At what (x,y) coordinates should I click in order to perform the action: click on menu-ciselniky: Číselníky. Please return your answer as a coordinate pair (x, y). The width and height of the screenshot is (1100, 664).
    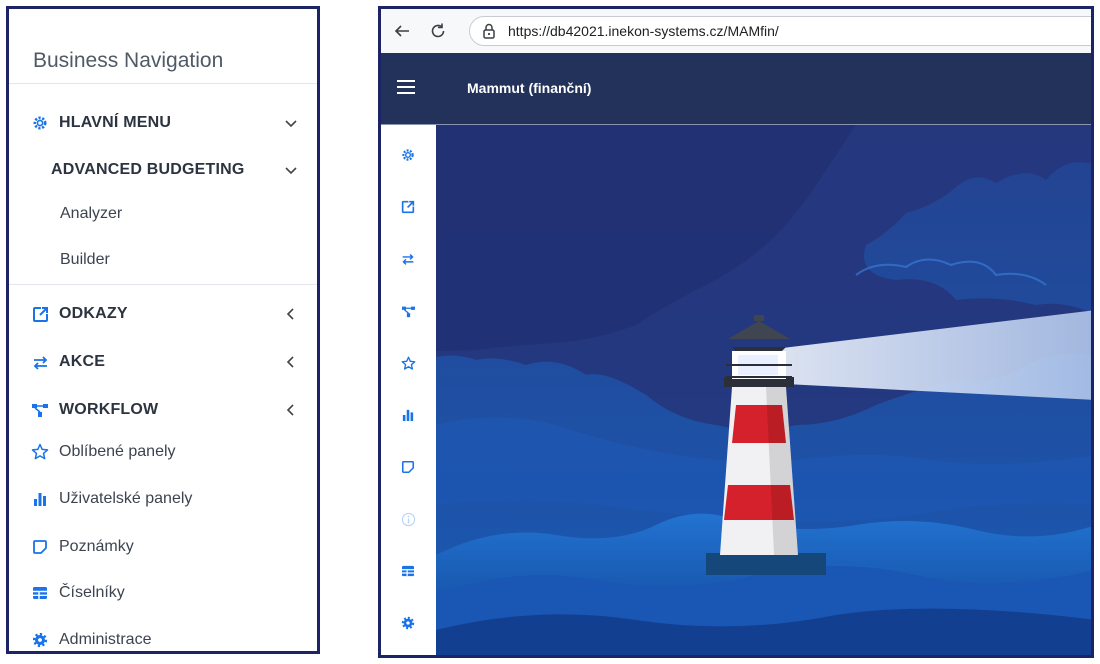
    Looking at the image, I should click on (163, 593).